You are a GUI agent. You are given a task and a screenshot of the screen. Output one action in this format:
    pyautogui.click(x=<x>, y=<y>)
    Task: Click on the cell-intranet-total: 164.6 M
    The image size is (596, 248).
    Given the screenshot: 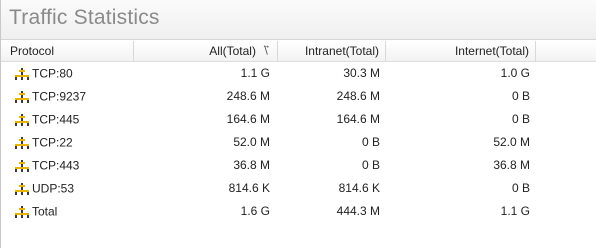 What is the action you would take?
    pyautogui.click(x=358, y=119)
    